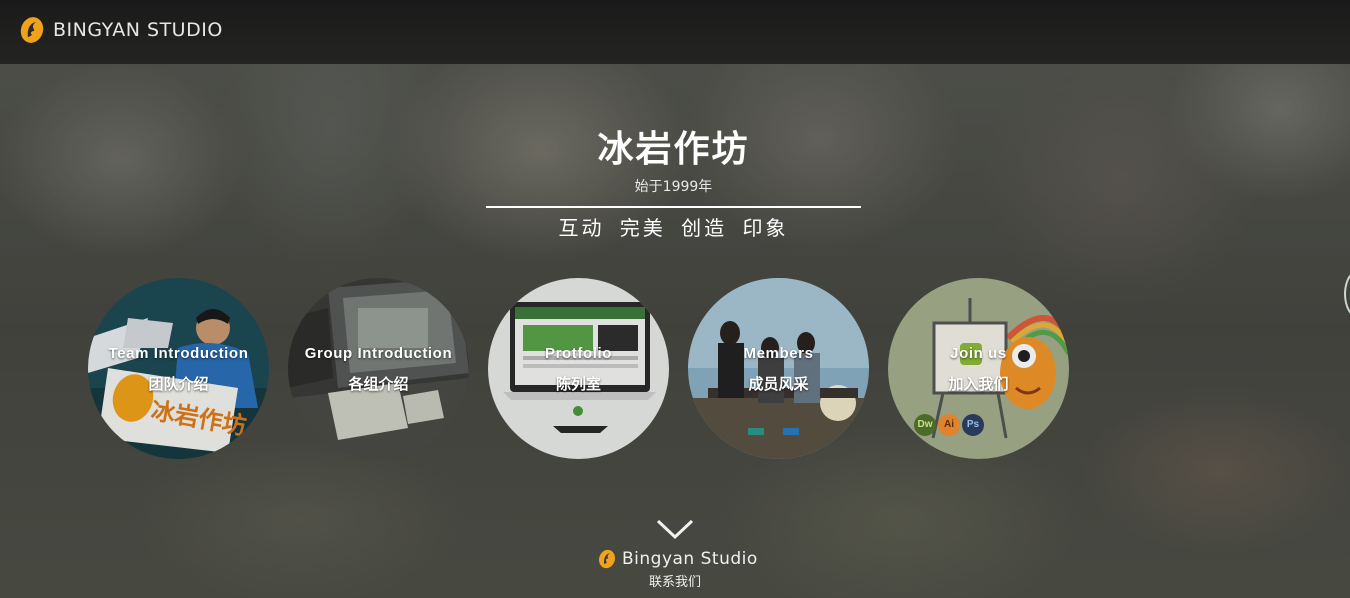  I want to click on group-introduction-label: Group Introduction, so click(378, 353).